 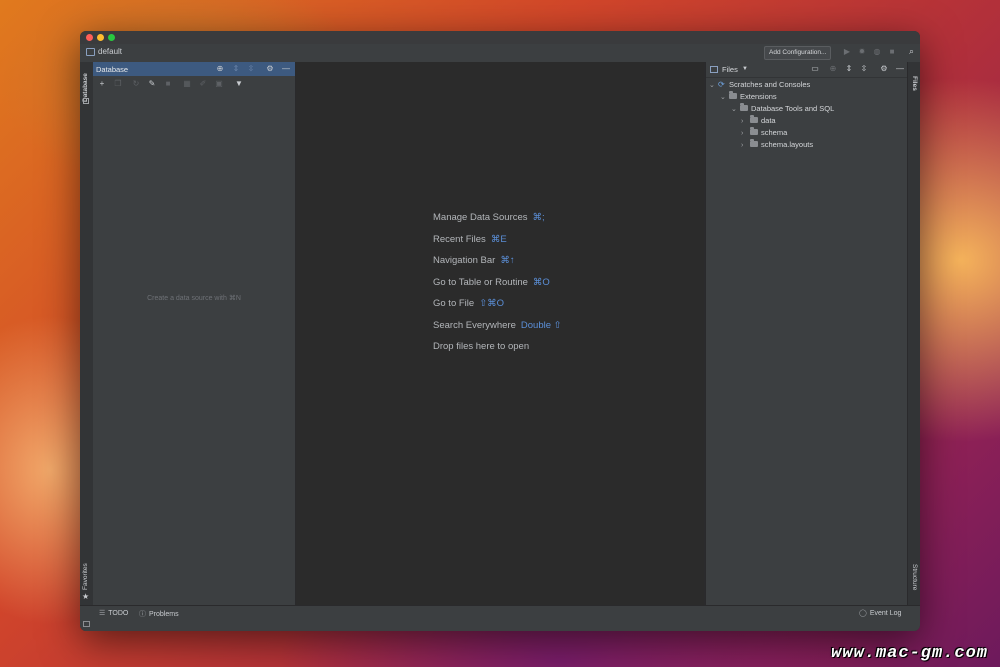 What do you see at coordinates (500, 37) in the screenshot?
I see `title-bar` at bounding box center [500, 37].